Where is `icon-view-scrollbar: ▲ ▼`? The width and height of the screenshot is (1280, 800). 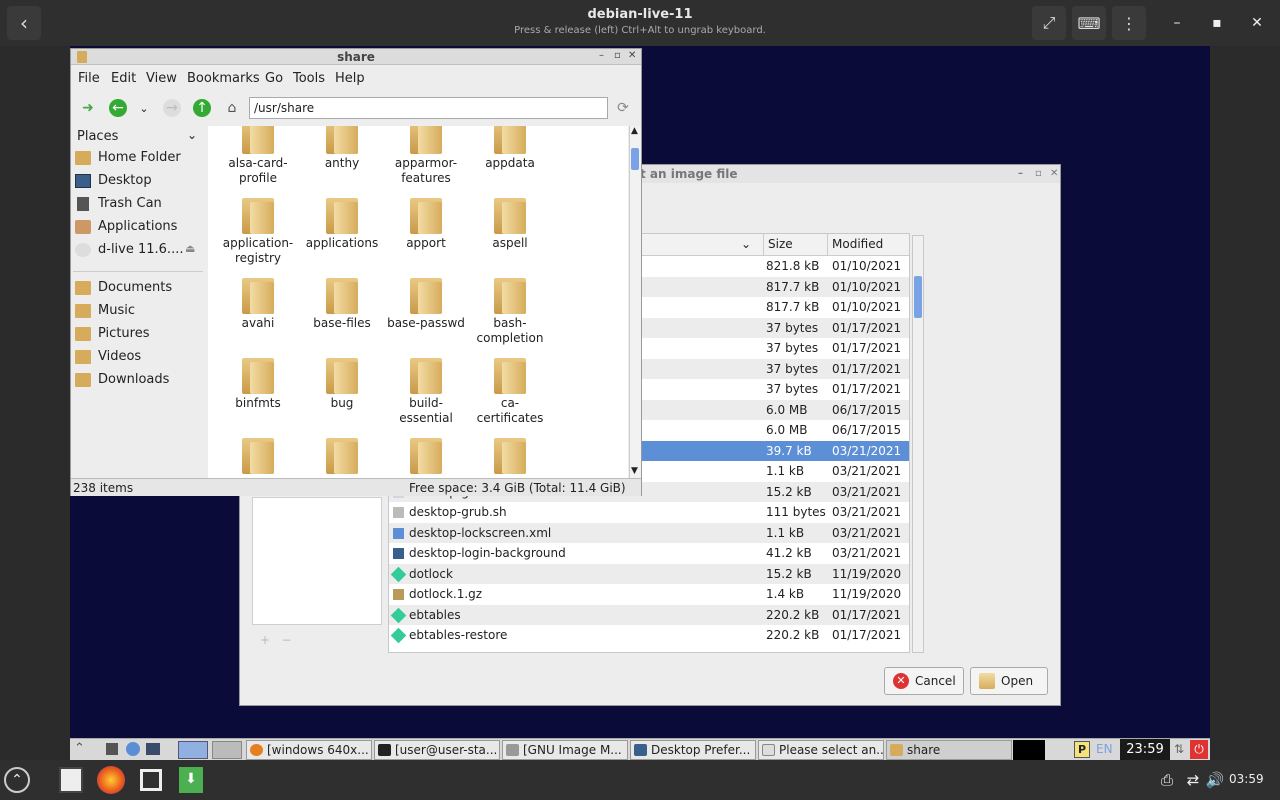 icon-view-scrollbar: ▲ ▼ is located at coordinates (635, 302).